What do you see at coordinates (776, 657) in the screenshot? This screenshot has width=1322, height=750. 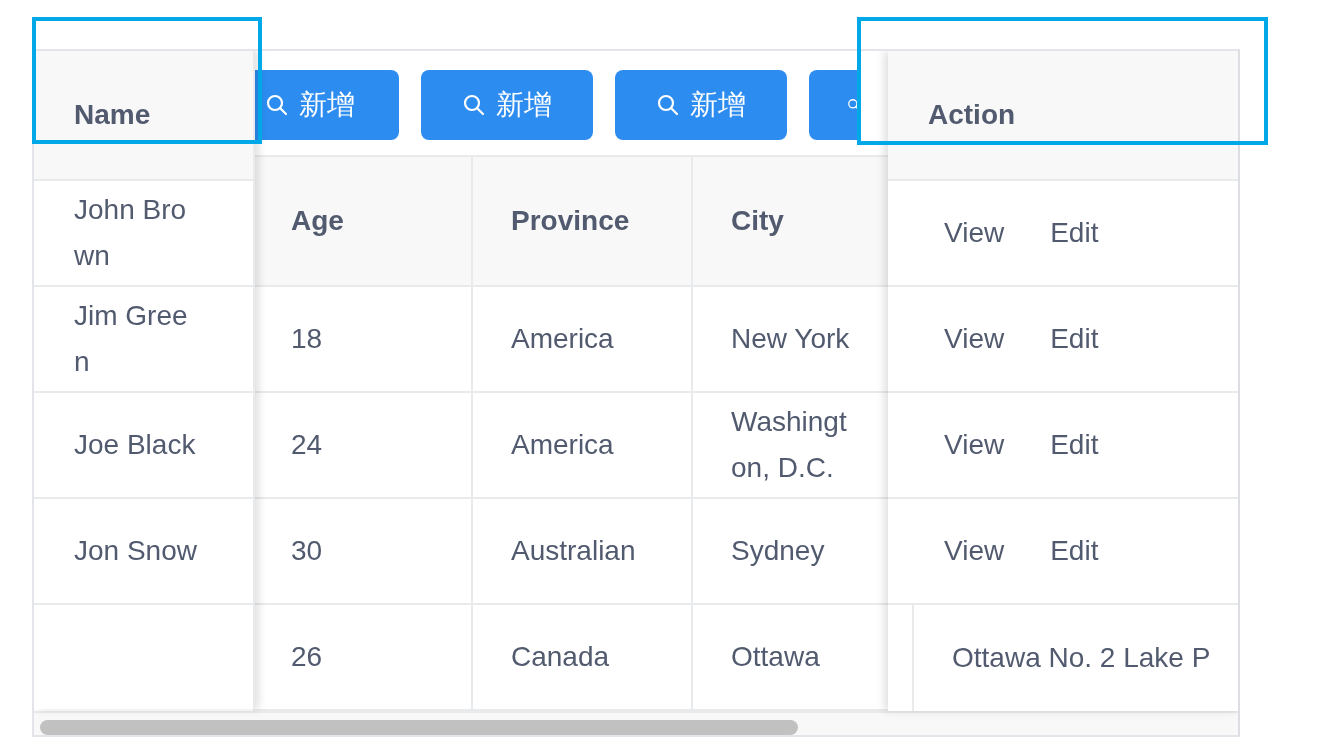 I see `table-cell-text: Ottawa` at bounding box center [776, 657].